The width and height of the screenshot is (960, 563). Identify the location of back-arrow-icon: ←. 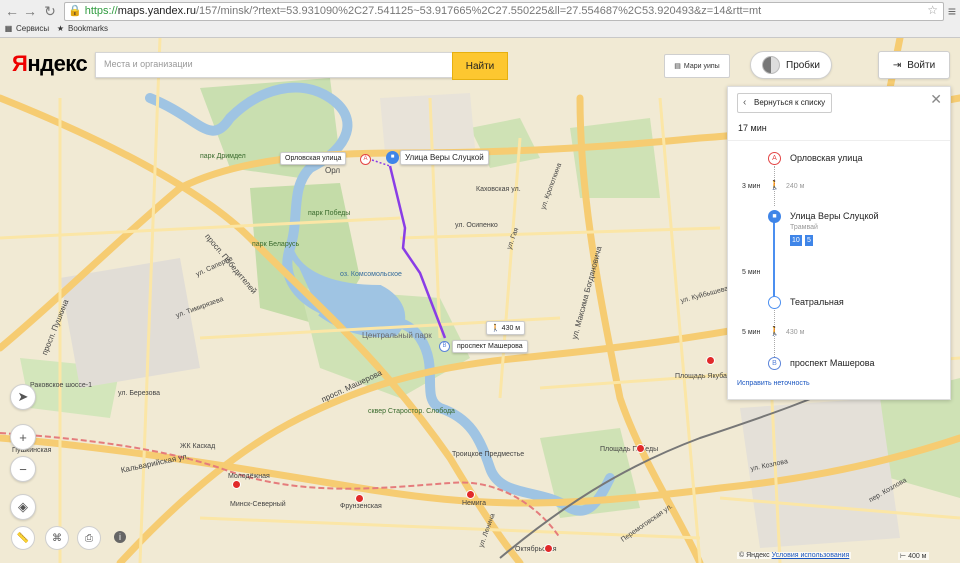
(12, 11).